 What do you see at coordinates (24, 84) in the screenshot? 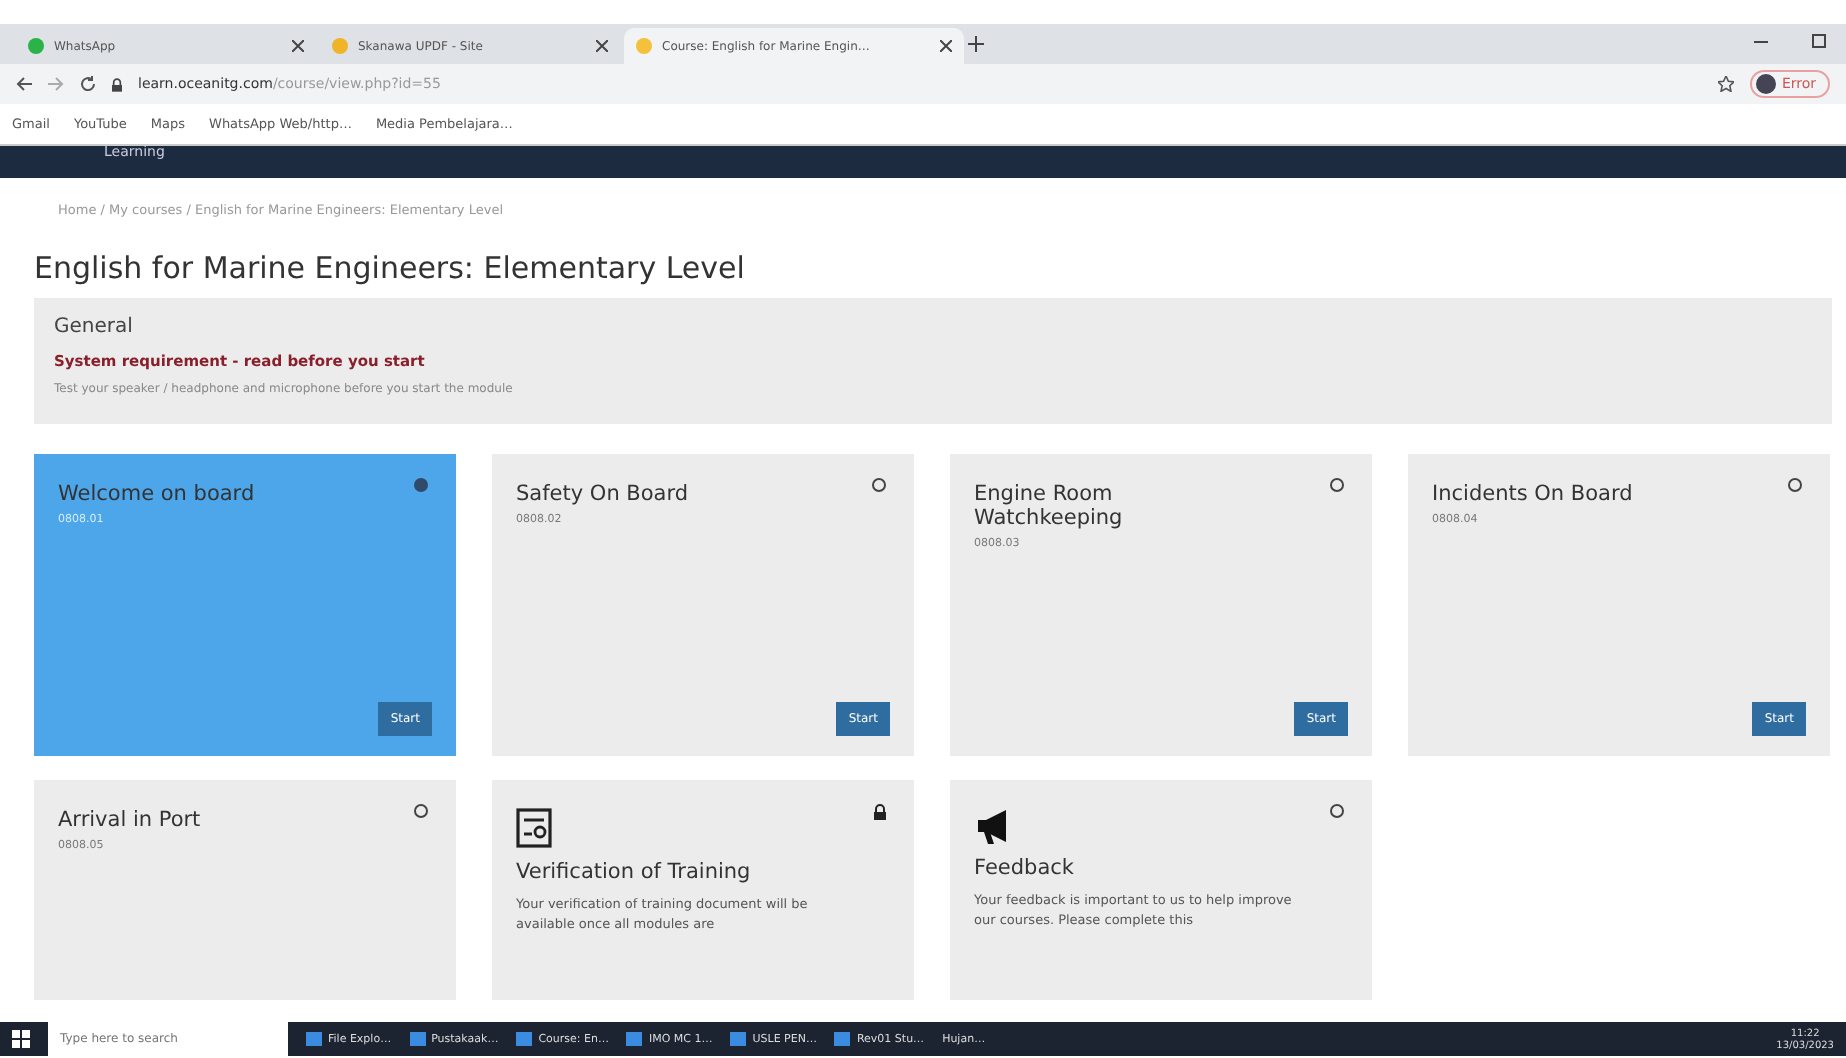
I see `back-icon` at bounding box center [24, 84].